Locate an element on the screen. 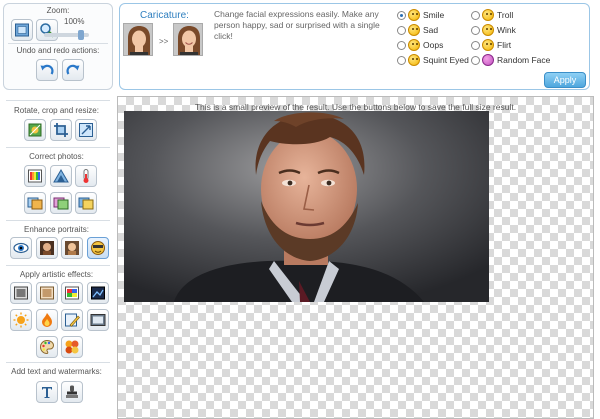 This screenshot has width=600, height=419. effect-pencil-button is located at coordinates (72, 320).